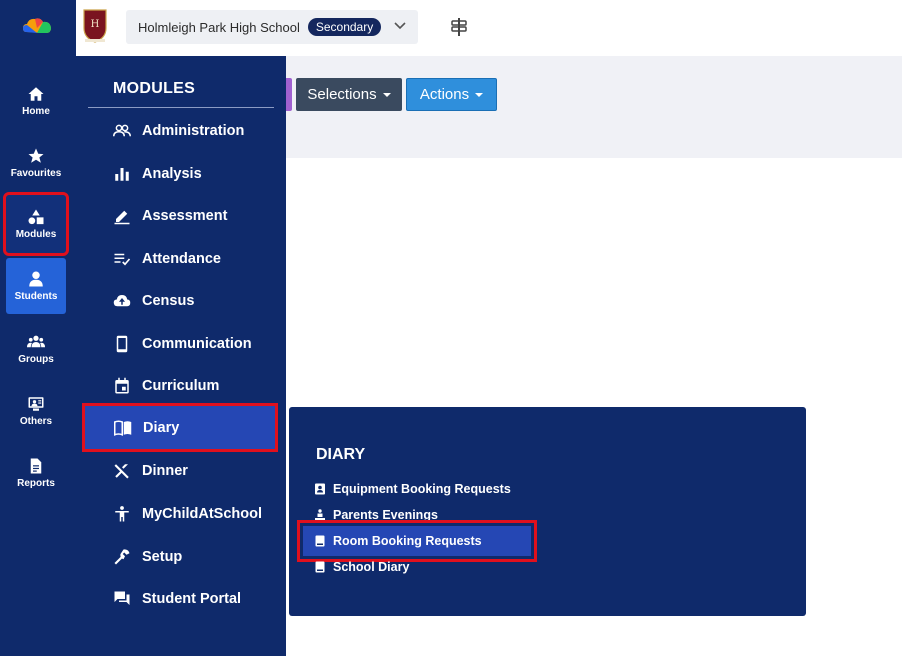 Image resolution: width=902 pixels, height=656 pixels. What do you see at coordinates (400, 26) in the screenshot?
I see `chevron-down-icon` at bounding box center [400, 26].